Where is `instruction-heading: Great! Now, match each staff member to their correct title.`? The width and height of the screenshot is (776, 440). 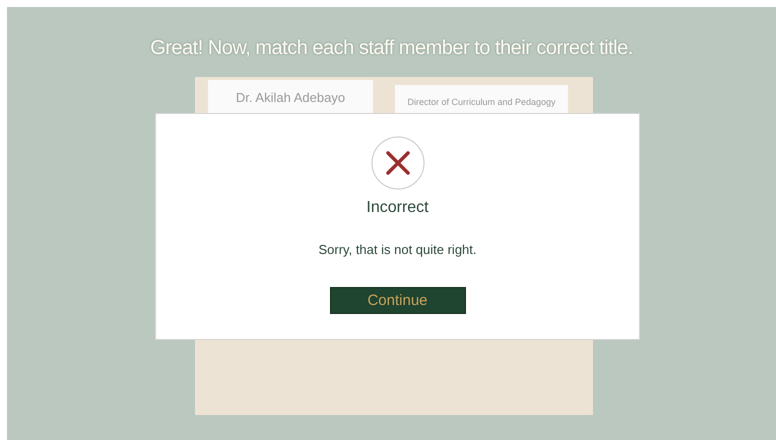 instruction-heading: Great! Now, match each staff member to their correct title. is located at coordinates (391, 49).